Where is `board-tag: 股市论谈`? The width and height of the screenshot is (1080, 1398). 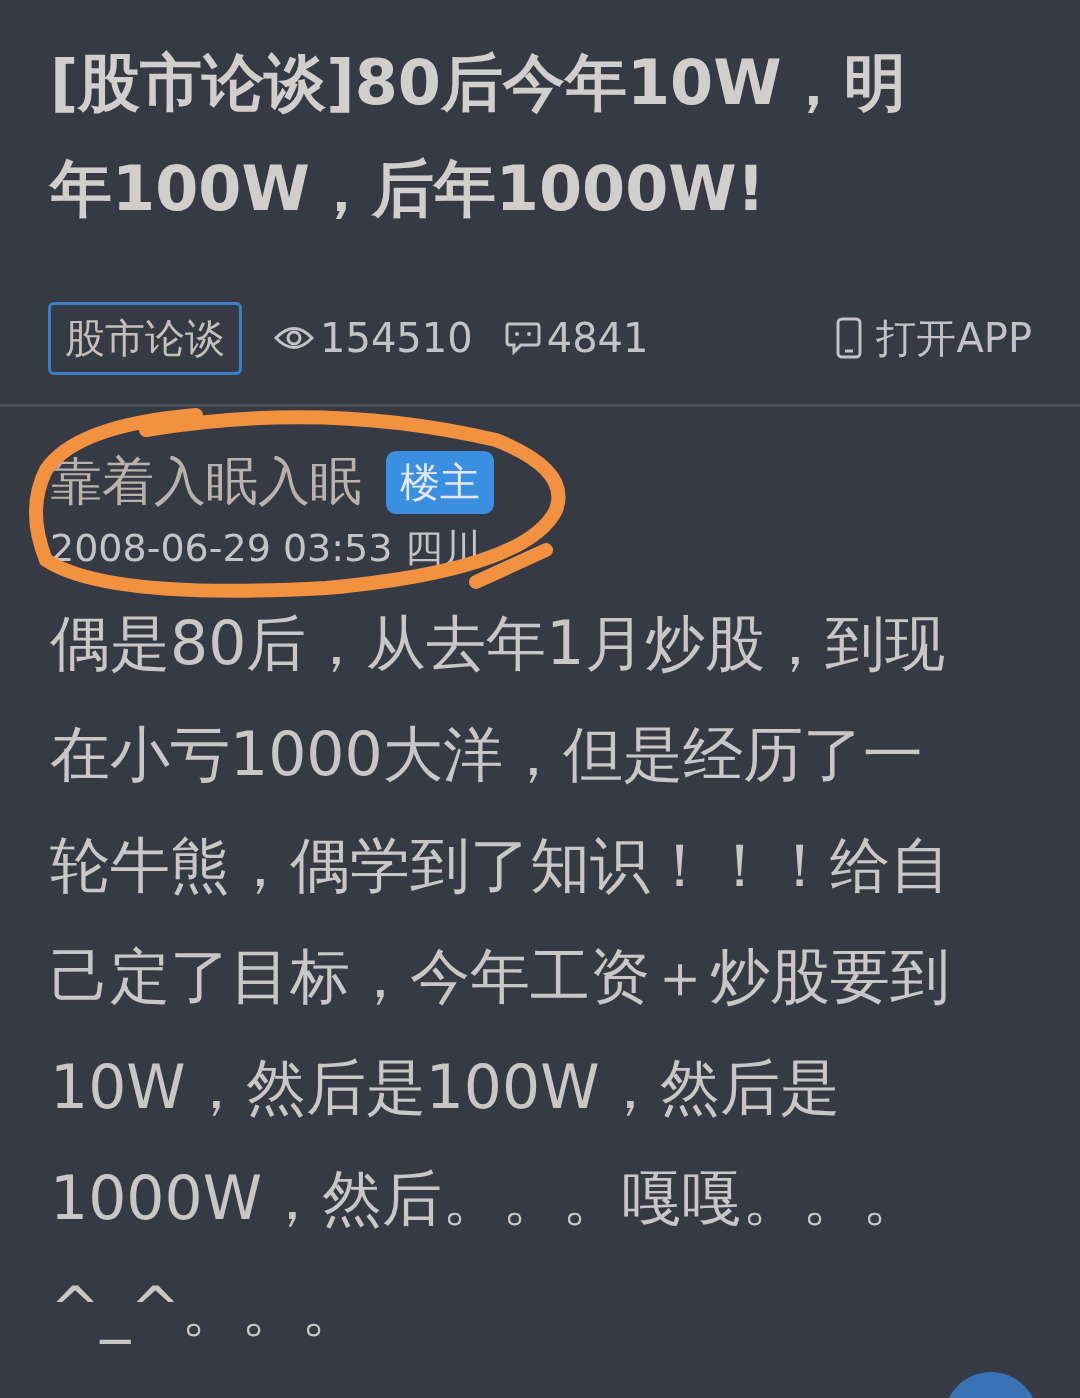
board-tag: 股市论谈 is located at coordinates (145, 338).